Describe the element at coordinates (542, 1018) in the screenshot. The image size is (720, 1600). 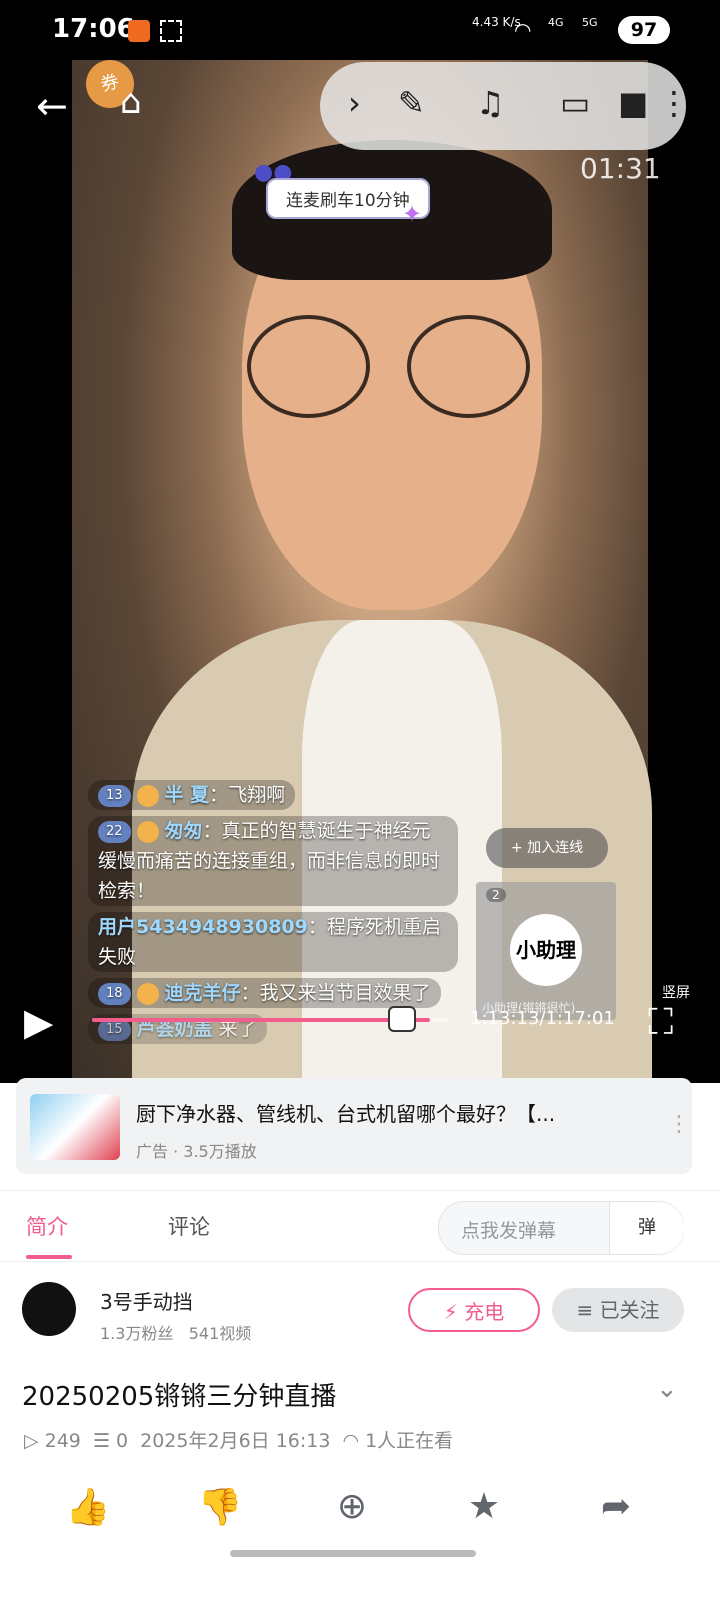
I see `time-label: 1:13:13/1:17:01` at that location.